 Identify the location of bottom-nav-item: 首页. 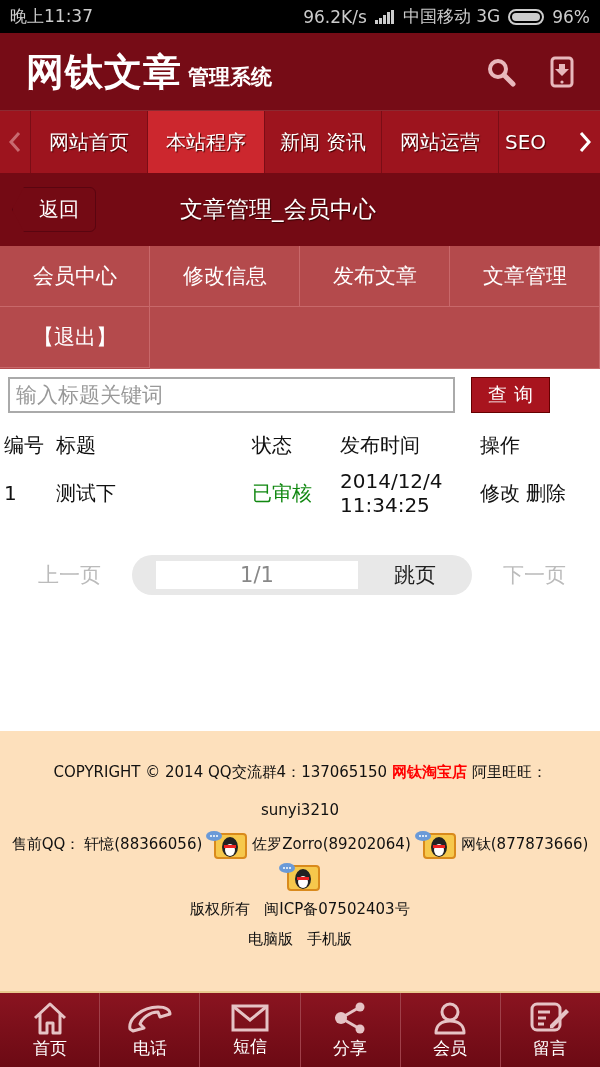
(50, 1030).